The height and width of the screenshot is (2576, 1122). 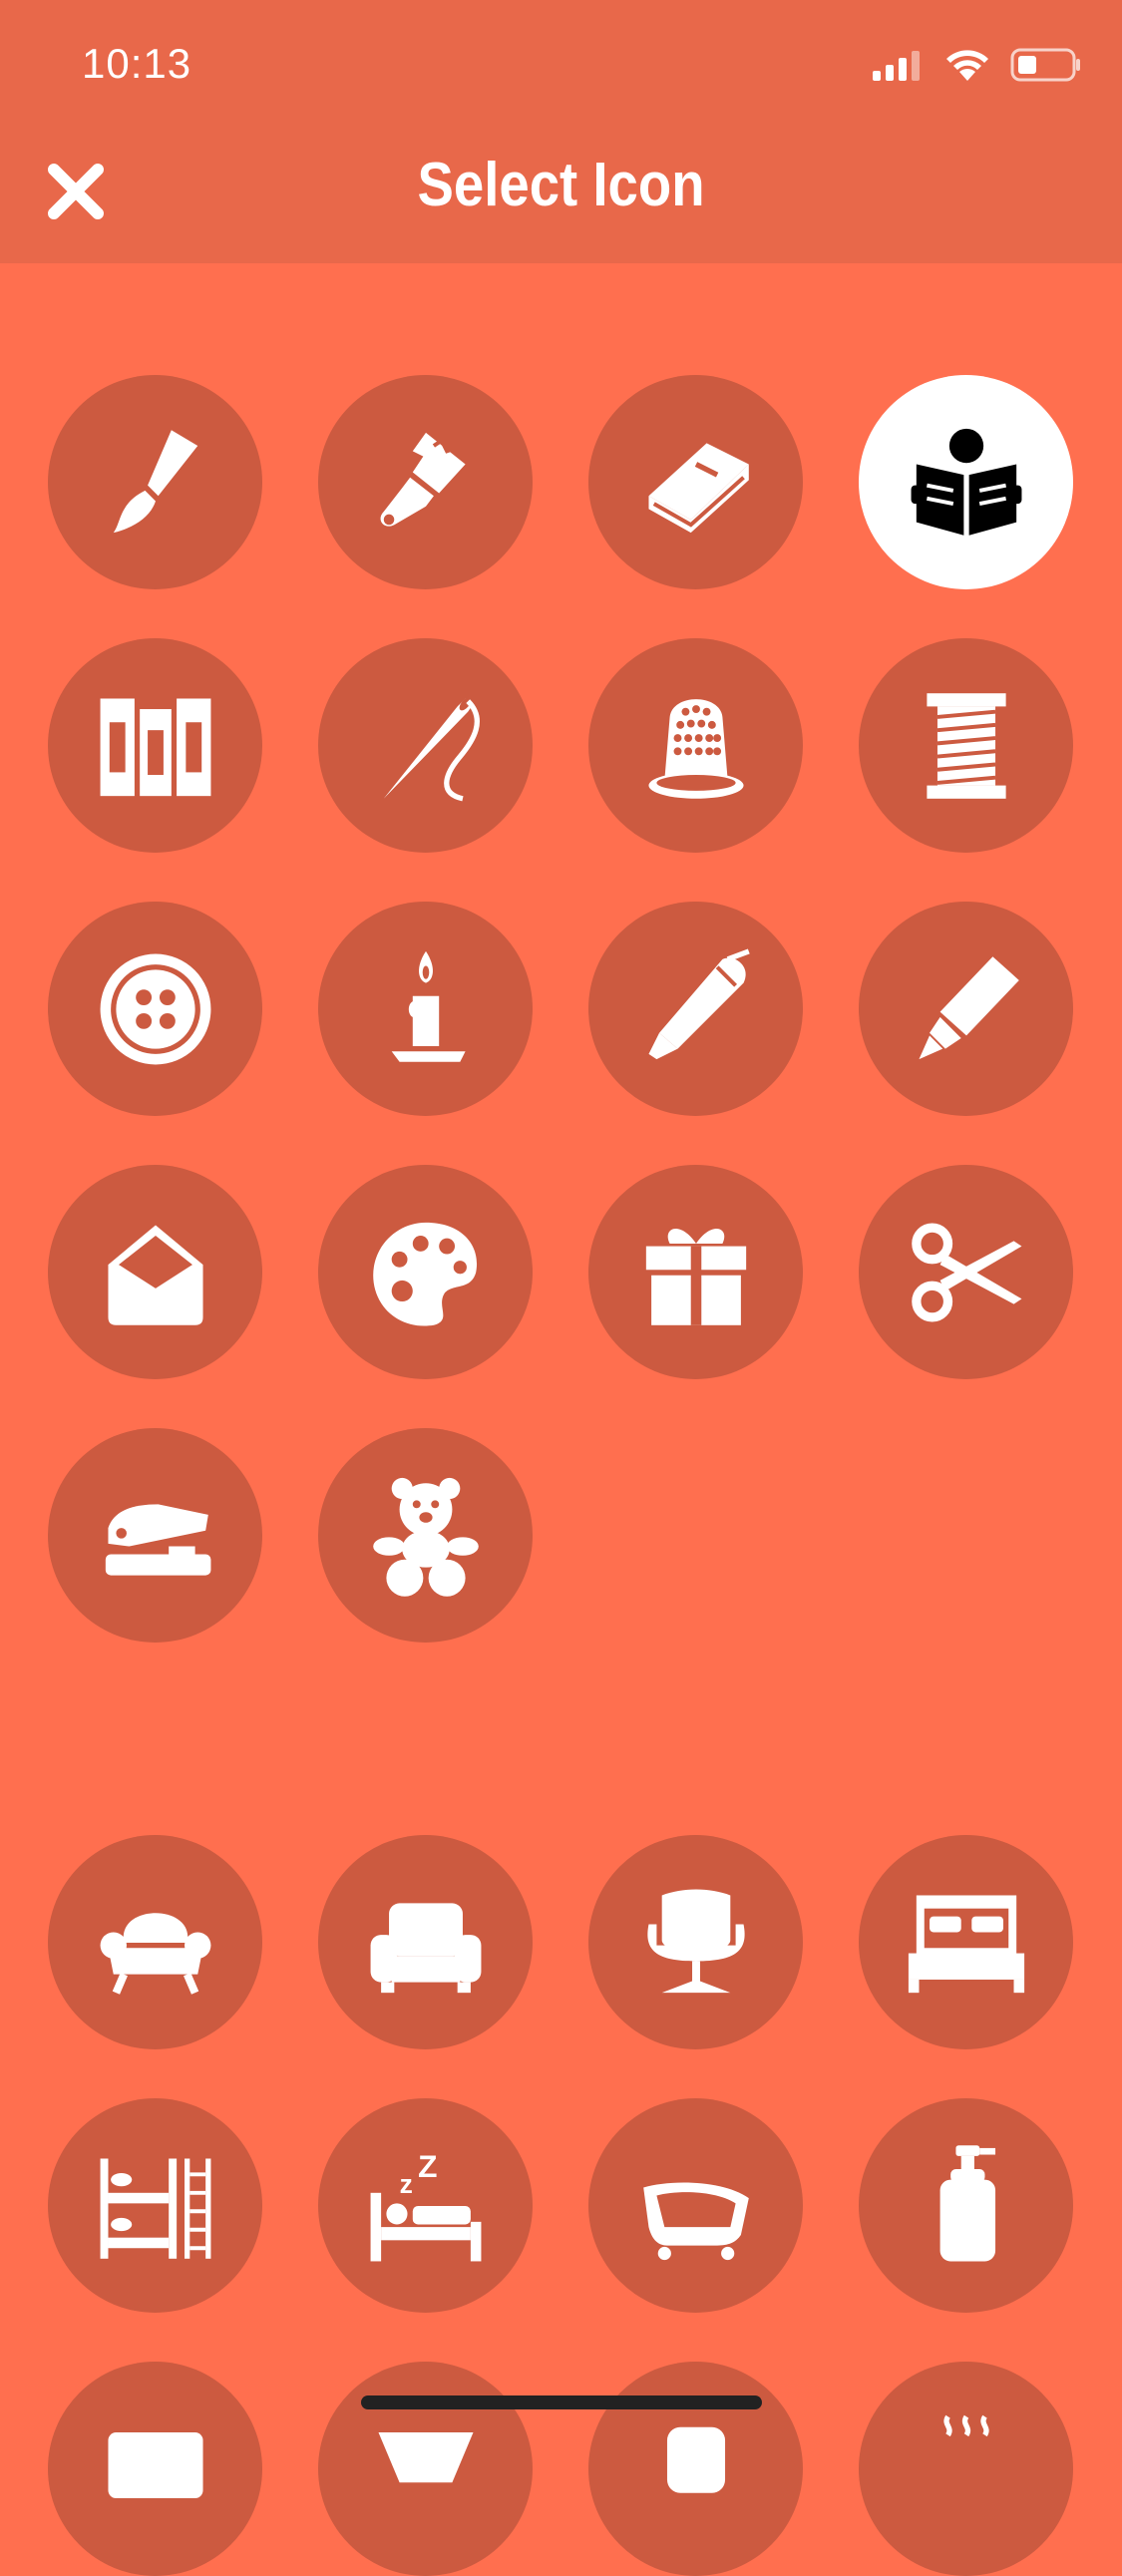 I want to click on scissors-icon, so click(x=966, y=1272).